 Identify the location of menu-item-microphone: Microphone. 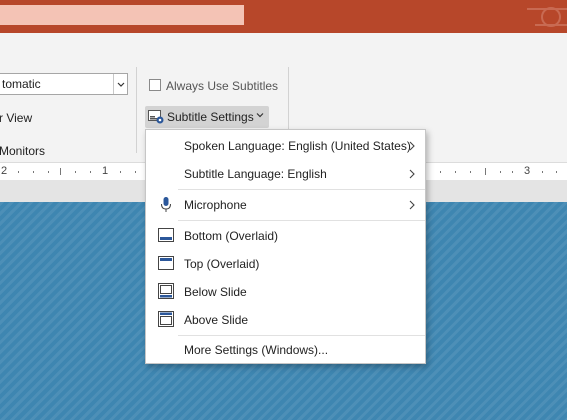
(285, 205).